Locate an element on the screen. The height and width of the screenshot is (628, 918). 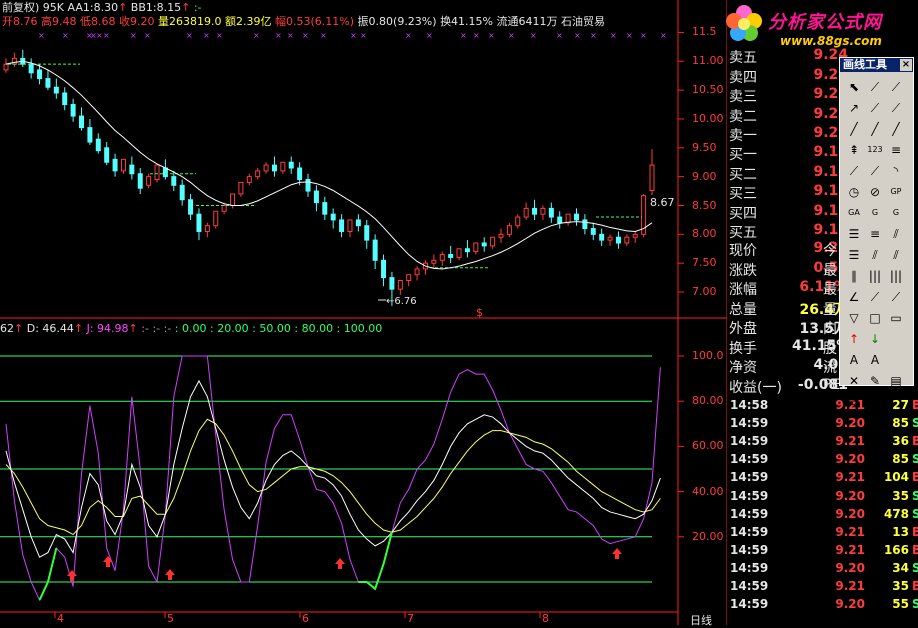
drawing-tool-button: ◝ is located at coordinates (896, 171).